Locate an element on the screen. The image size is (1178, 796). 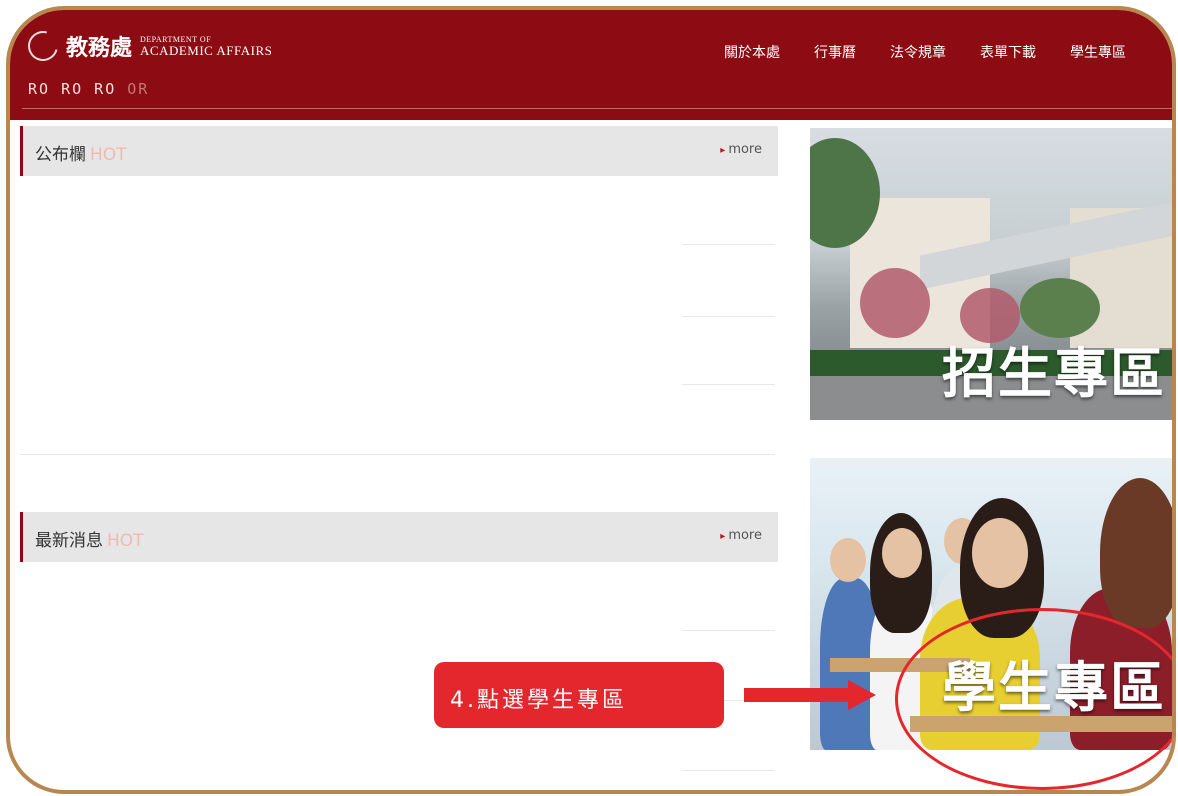
news-panel-title: 最新消息 HOT is located at coordinates (89, 538).